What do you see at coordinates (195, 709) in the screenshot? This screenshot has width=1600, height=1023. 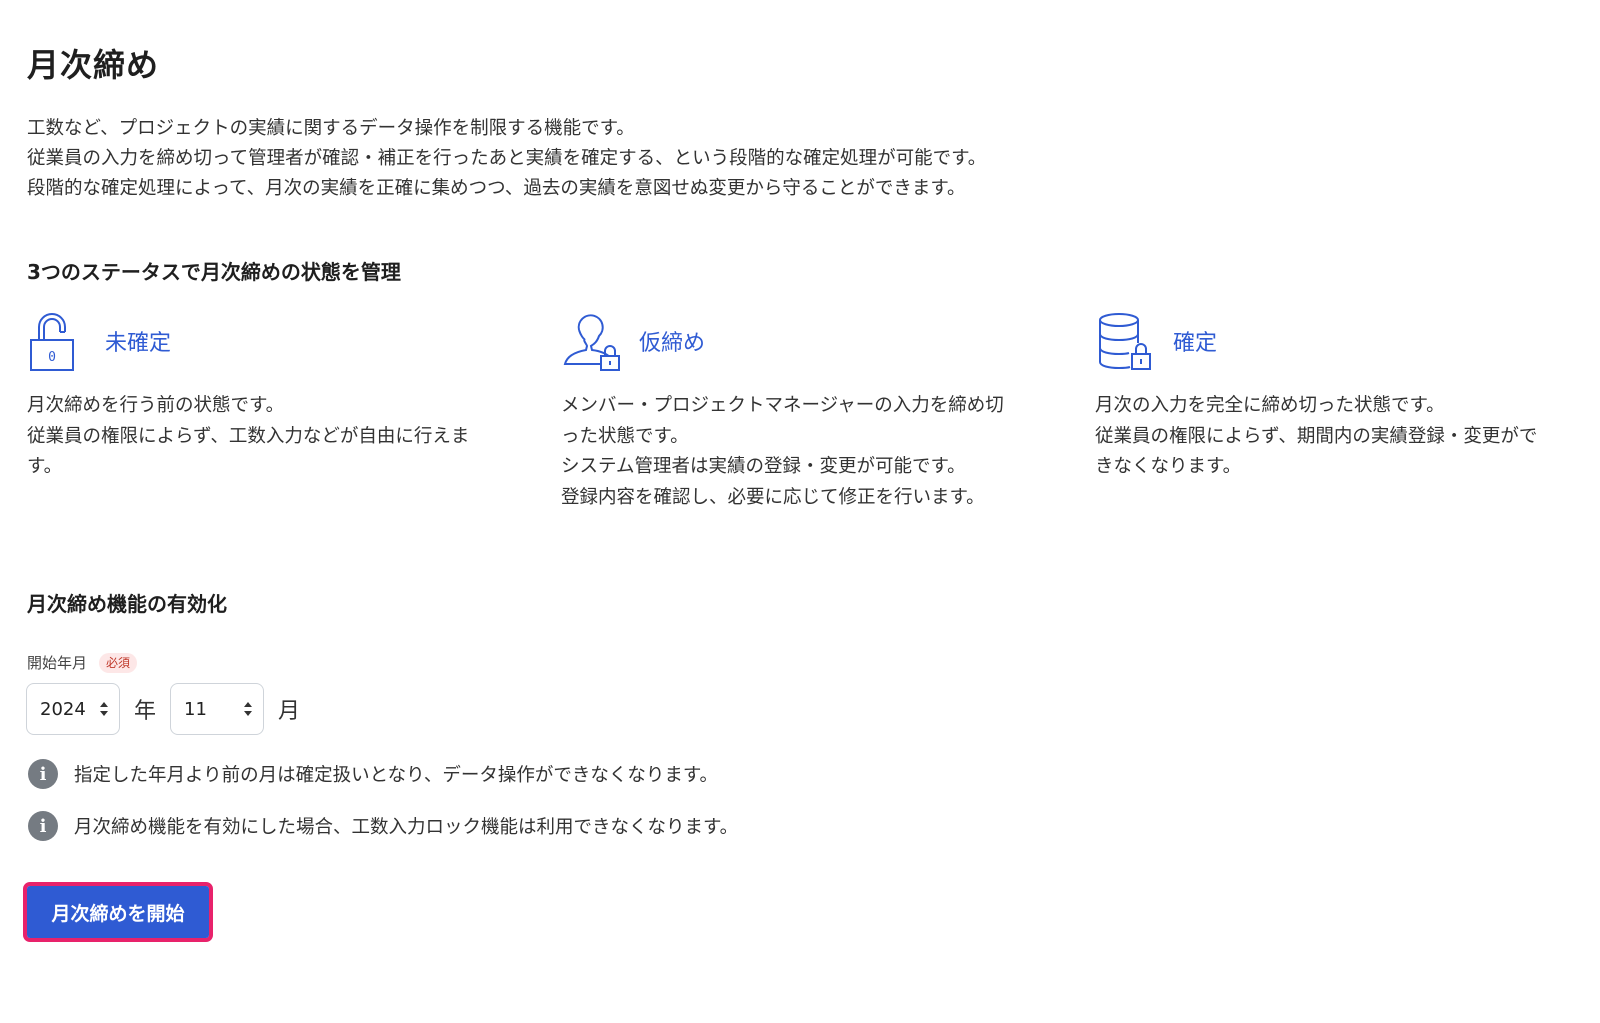 I see `month-value: 11` at bounding box center [195, 709].